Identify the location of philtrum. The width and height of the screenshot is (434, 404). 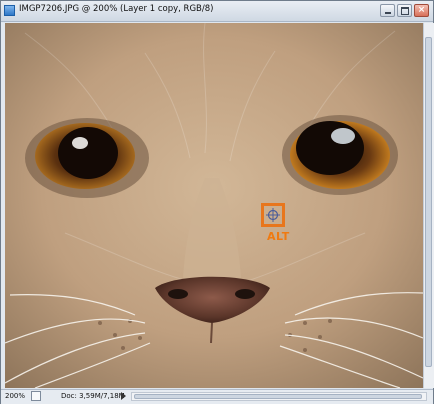
(211, 333).